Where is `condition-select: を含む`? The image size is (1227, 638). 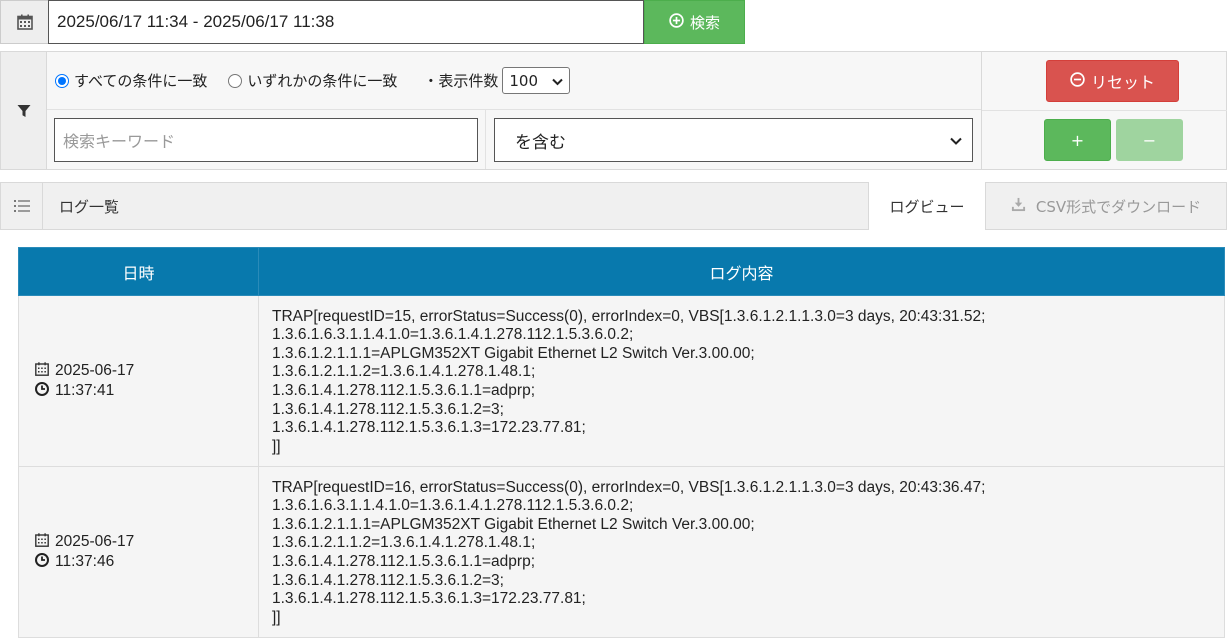 condition-select: を含む is located at coordinates (733, 140).